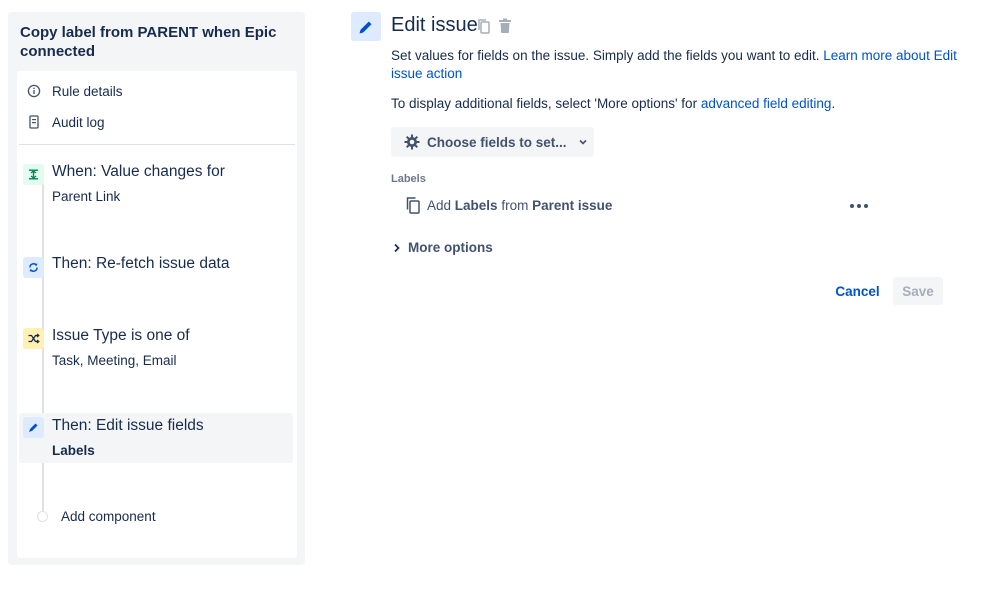 Image resolution: width=999 pixels, height=597 pixels. What do you see at coordinates (157, 144) in the screenshot?
I see `divider` at bounding box center [157, 144].